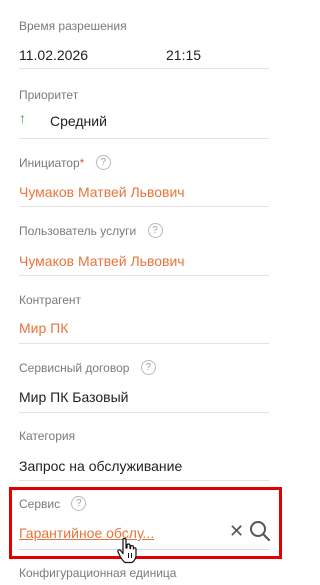 The height and width of the screenshot is (585, 320). What do you see at coordinates (144, 113) in the screenshot?
I see `priority-field: Приоритет ↑ Средний` at bounding box center [144, 113].